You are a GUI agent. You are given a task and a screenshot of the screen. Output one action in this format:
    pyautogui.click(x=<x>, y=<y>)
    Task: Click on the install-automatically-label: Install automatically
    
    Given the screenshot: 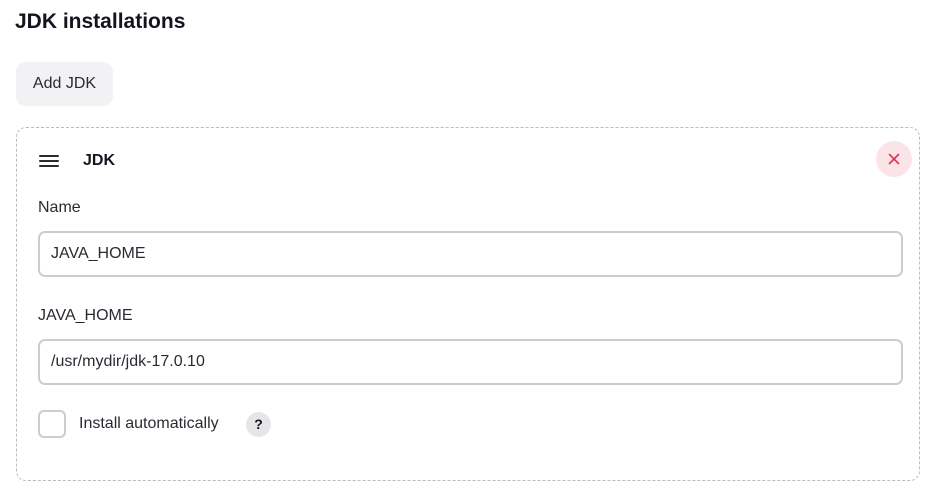 What is the action you would take?
    pyautogui.click(x=149, y=424)
    